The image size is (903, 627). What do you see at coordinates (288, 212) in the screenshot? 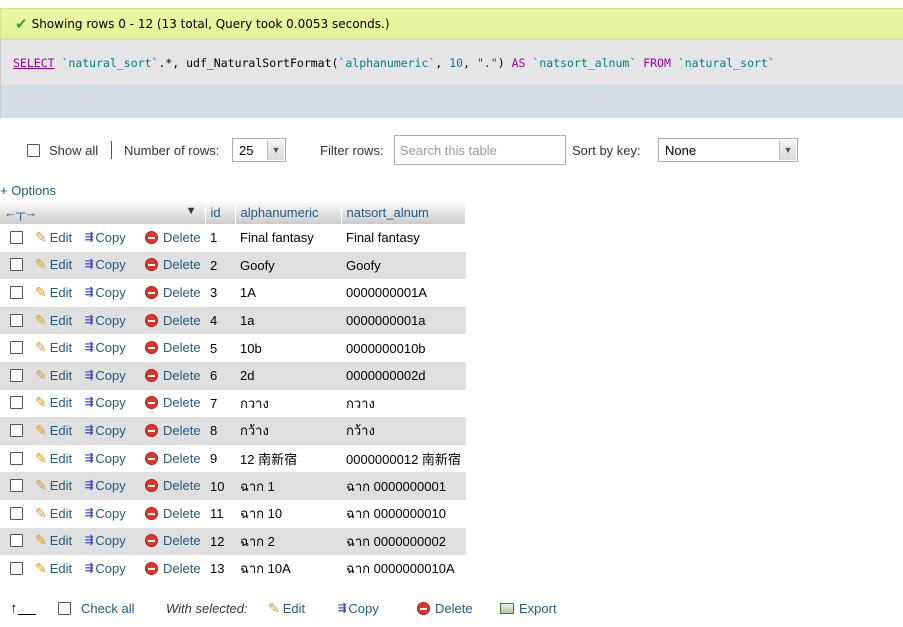
I see `column-header-alphanumeric: alphanumeric` at bounding box center [288, 212].